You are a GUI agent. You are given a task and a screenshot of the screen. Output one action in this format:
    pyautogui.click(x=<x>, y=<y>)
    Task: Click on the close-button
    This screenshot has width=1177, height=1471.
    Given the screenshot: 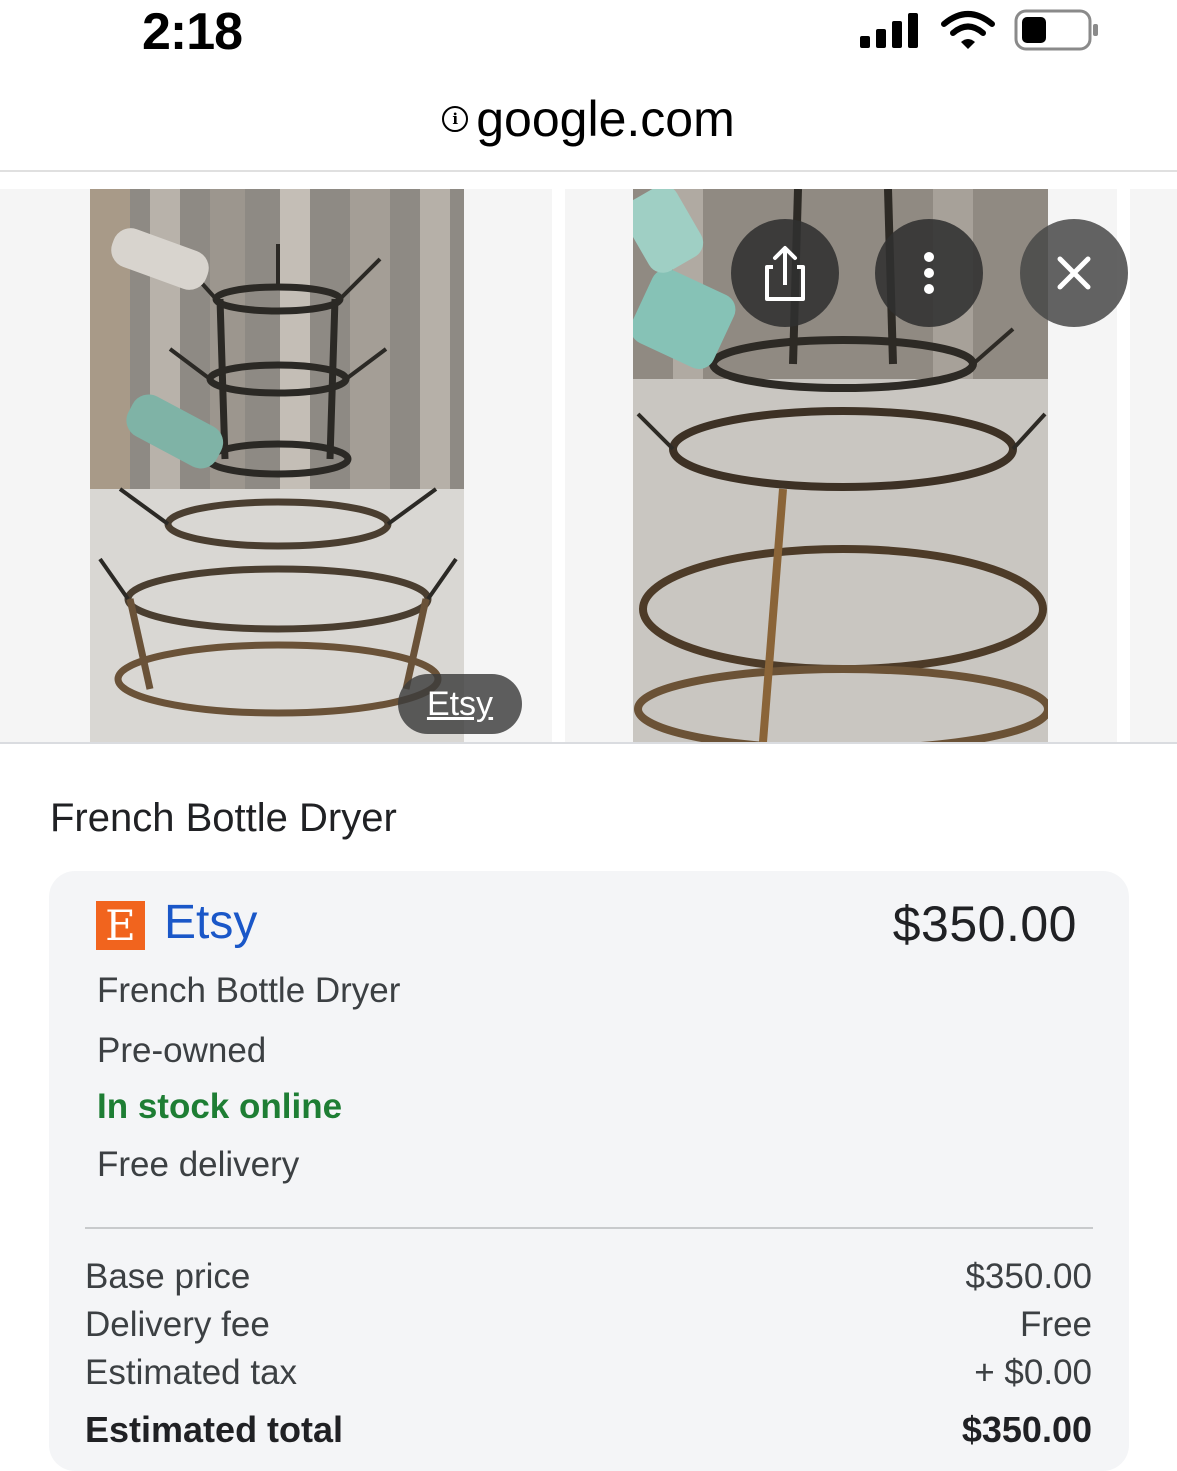 What is the action you would take?
    pyautogui.click(x=1074, y=273)
    